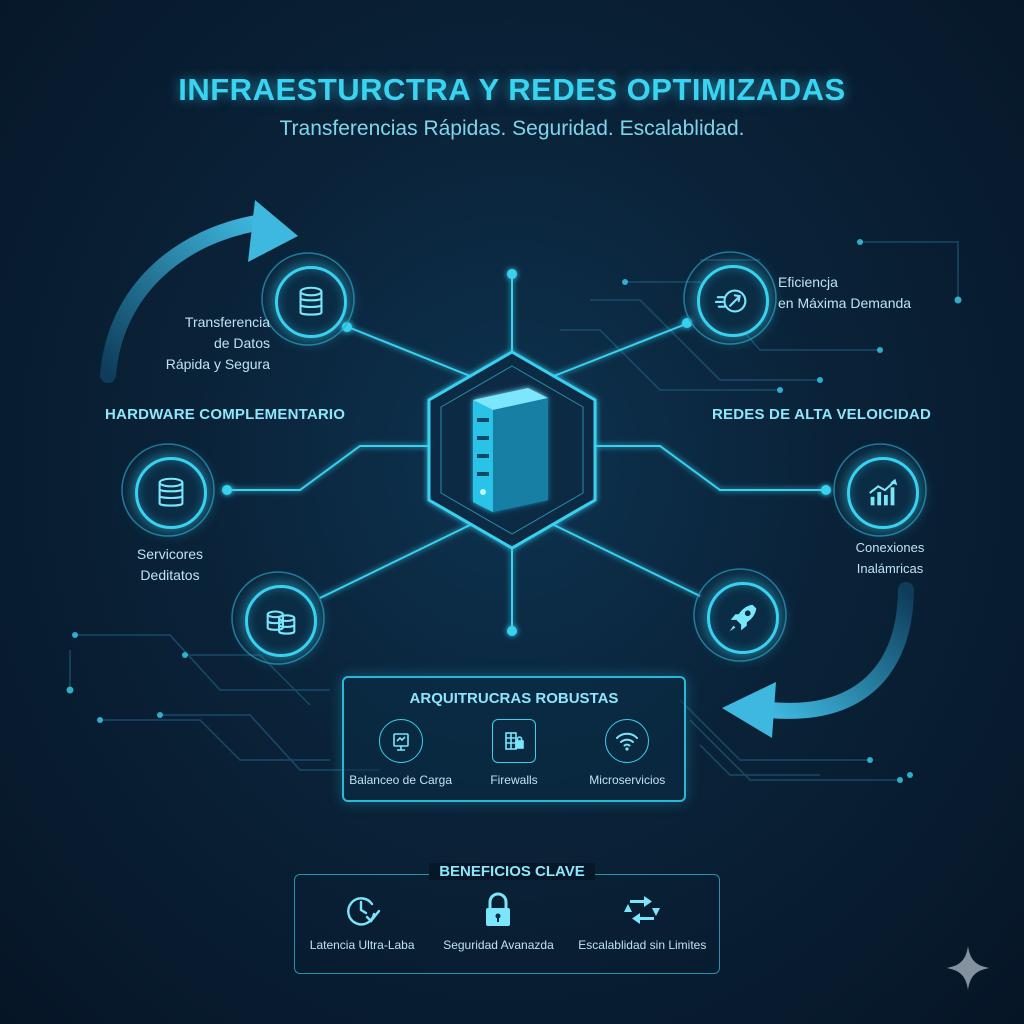 The height and width of the screenshot is (1024, 1024). What do you see at coordinates (890, 568) in the screenshot?
I see `wireless-label-line2: Inalámricas` at bounding box center [890, 568].